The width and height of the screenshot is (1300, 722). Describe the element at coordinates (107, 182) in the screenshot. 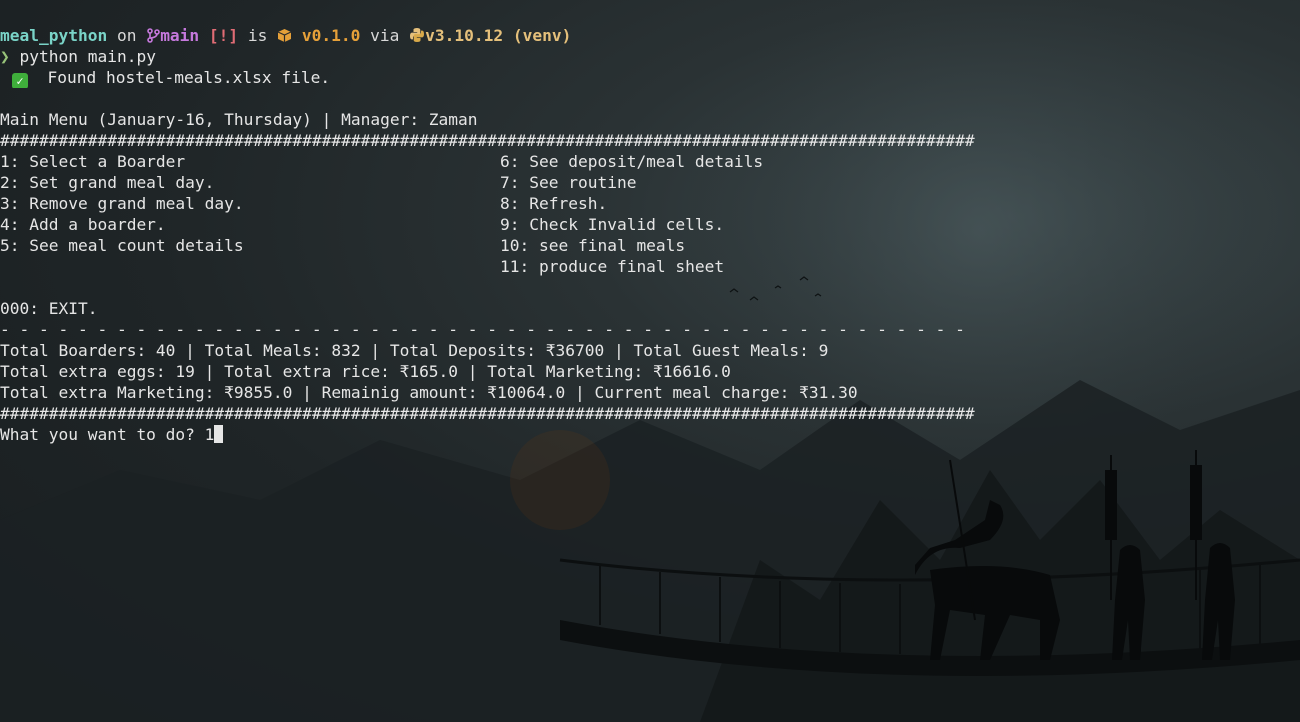

I see `menu-item-2: 2: Set grand meal day.` at that location.